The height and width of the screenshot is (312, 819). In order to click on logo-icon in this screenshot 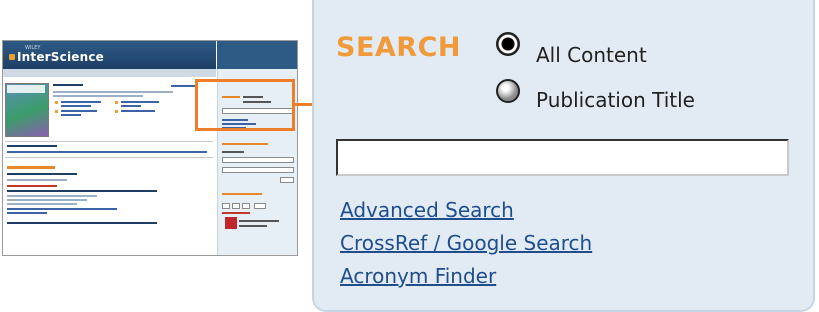, I will do `click(12, 57)`.